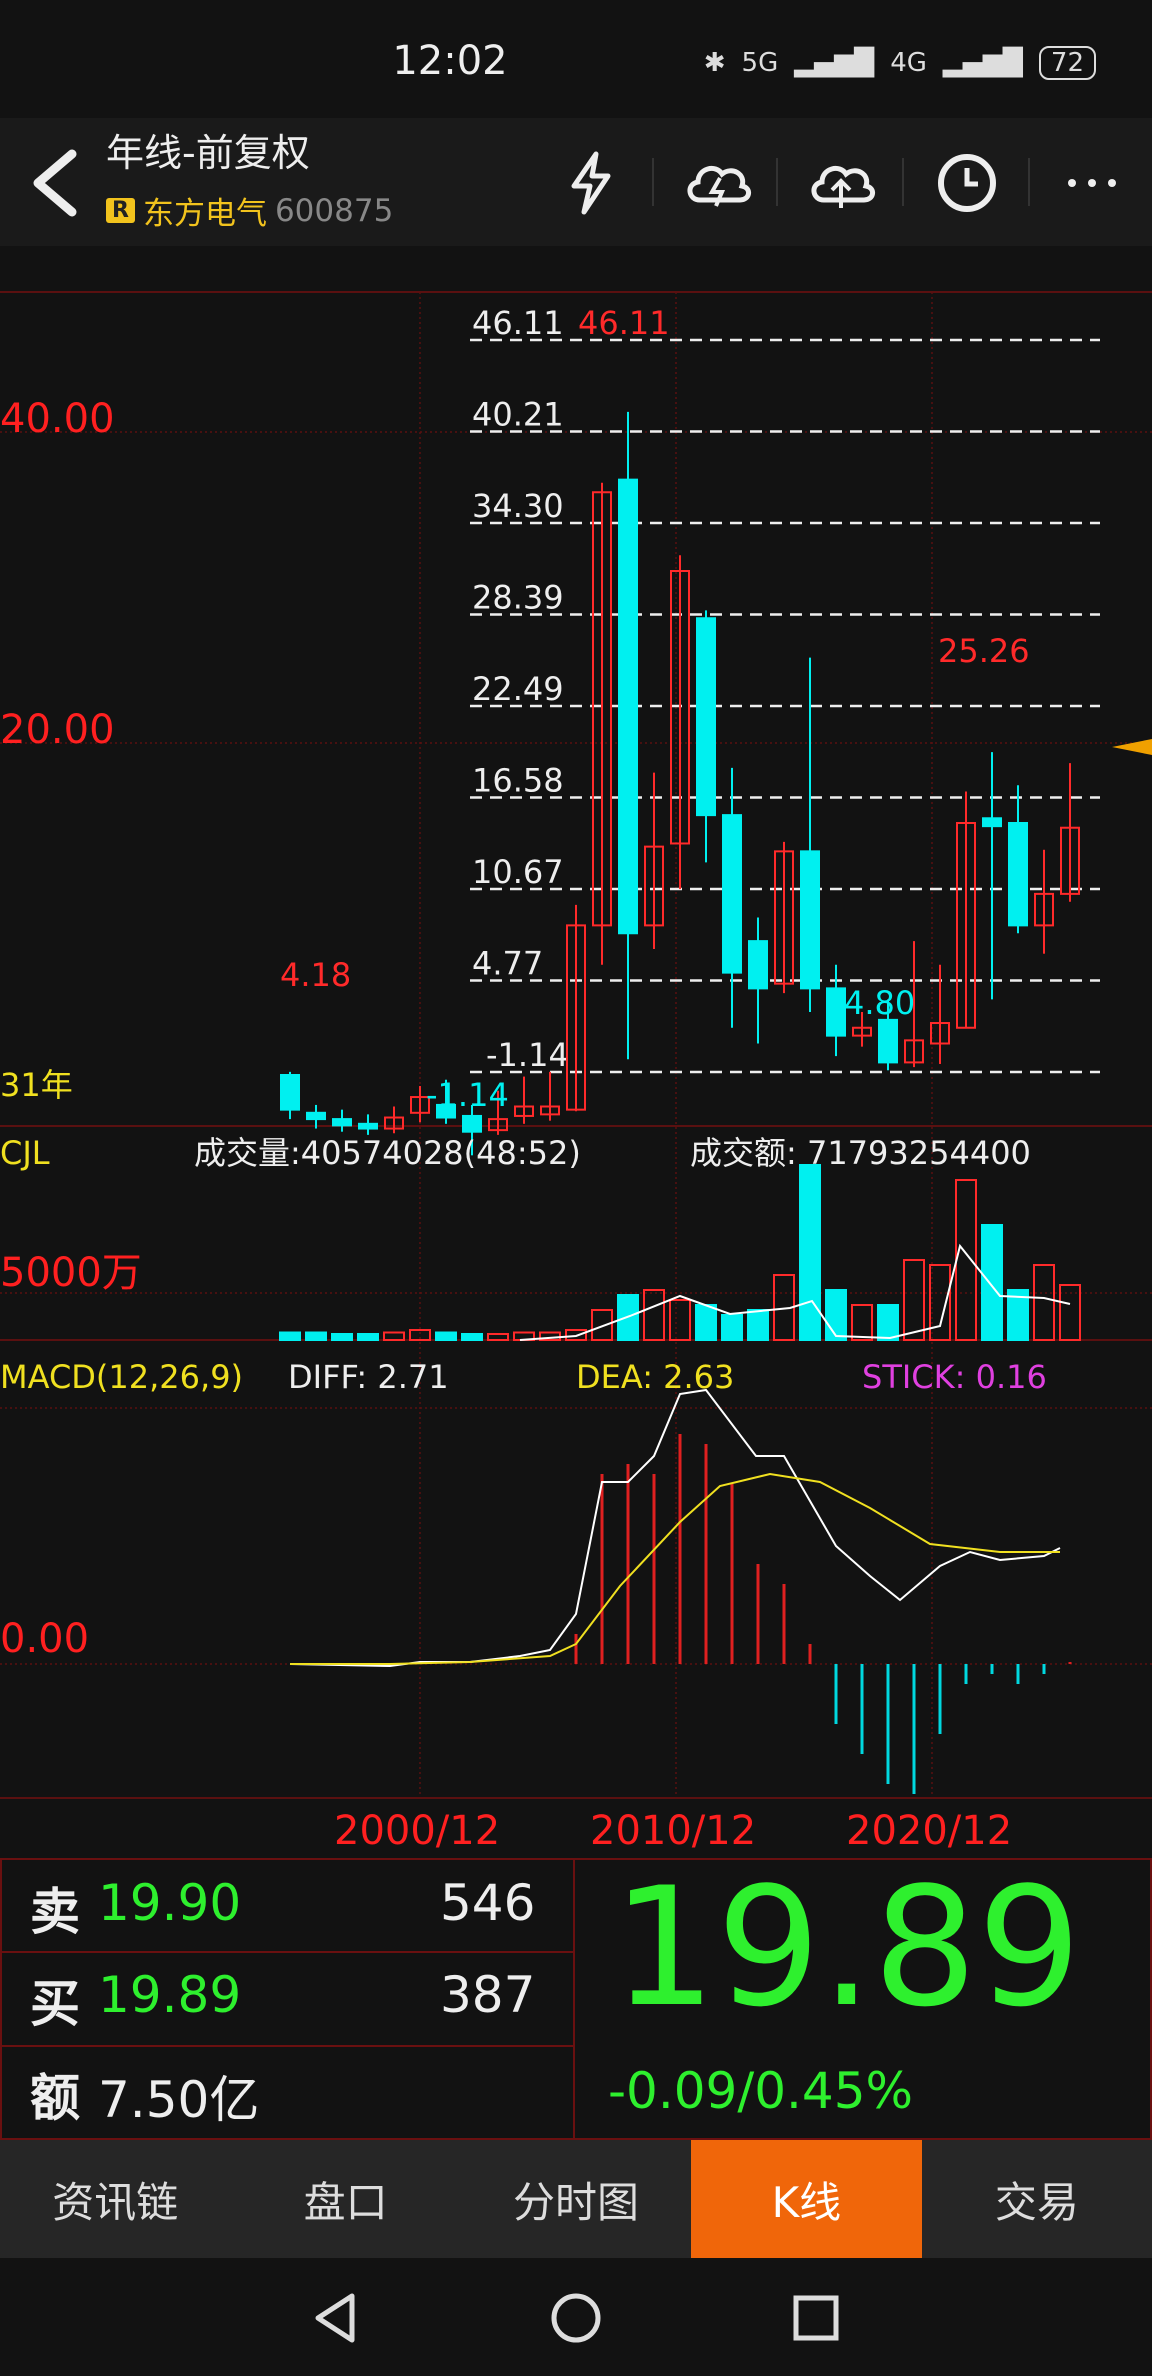  I want to click on signal-4g-icon: 4G, so click(908, 63).